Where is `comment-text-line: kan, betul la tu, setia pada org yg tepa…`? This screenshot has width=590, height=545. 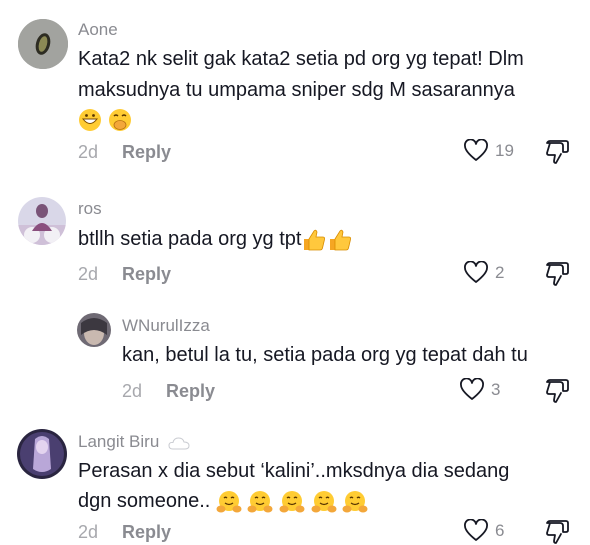 comment-text-line: kan, betul la tu, setia pada org yg tepa… is located at coordinates (325, 355).